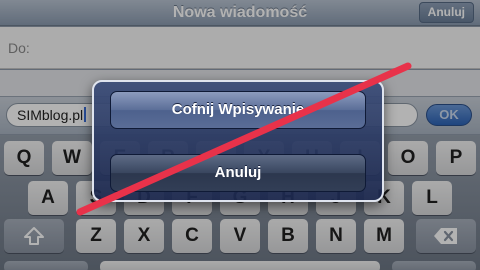 The image size is (480, 270). What do you see at coordinates (238, 110) in the screenshot?
I see `undo-typing-button: Cofnij Wpisywanie` at bounding box center [238, 110].